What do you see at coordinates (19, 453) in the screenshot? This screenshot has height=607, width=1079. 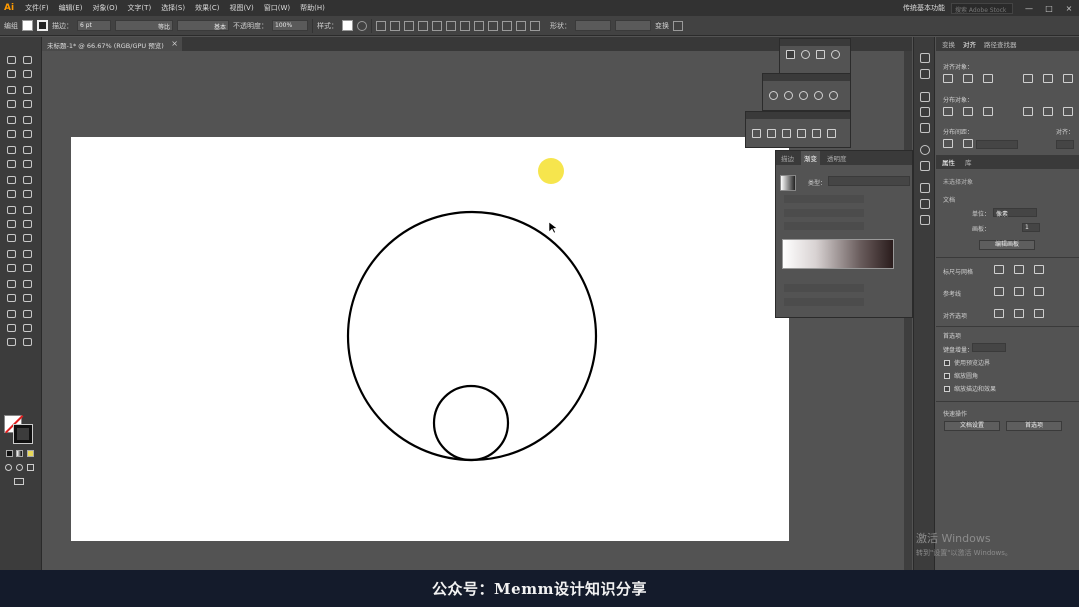 I see `gradient-mode-icon` at bounding box center [19, 453].